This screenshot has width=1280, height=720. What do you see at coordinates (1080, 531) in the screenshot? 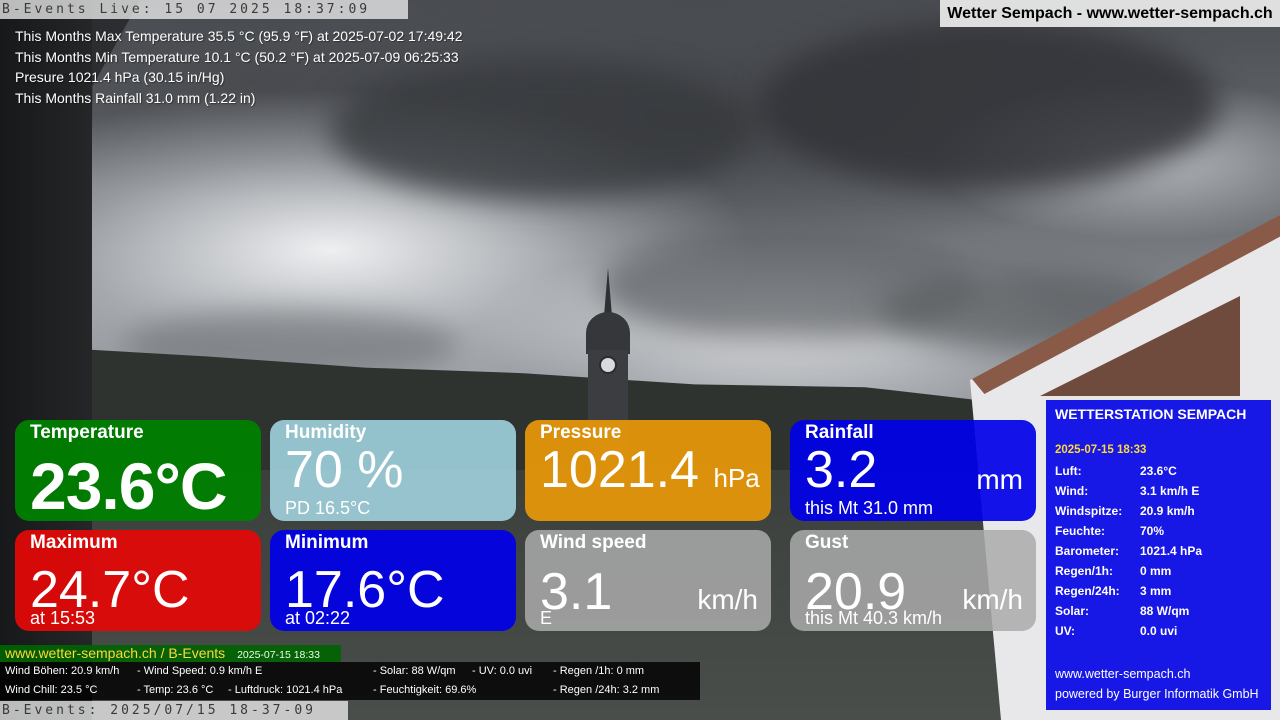
I see `station-key: Feuchte:` at bounding box center [1080, 531].